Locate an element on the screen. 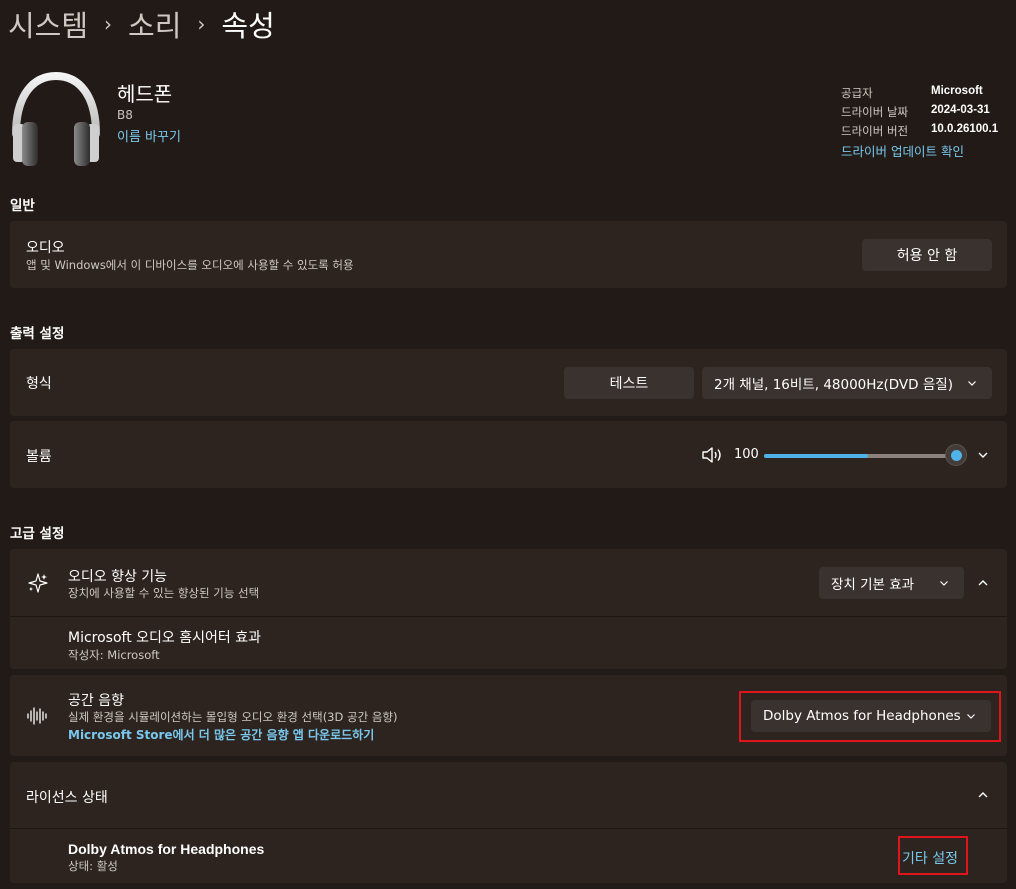  driver-version-label: 드라이버 버전 is located at coordinates (875, 131).